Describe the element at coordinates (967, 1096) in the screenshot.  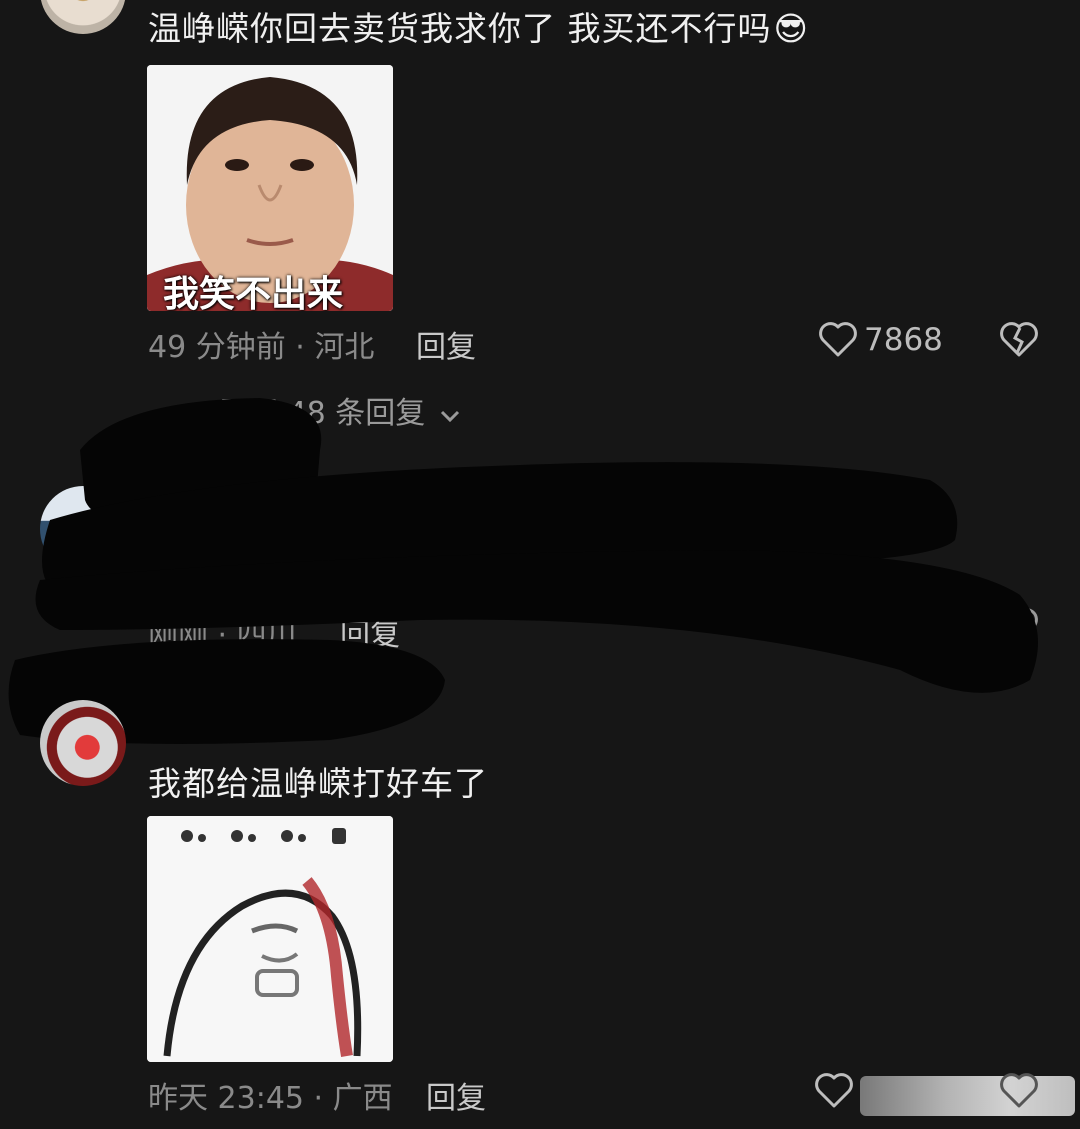
I see `watermark-overlay` at that location.